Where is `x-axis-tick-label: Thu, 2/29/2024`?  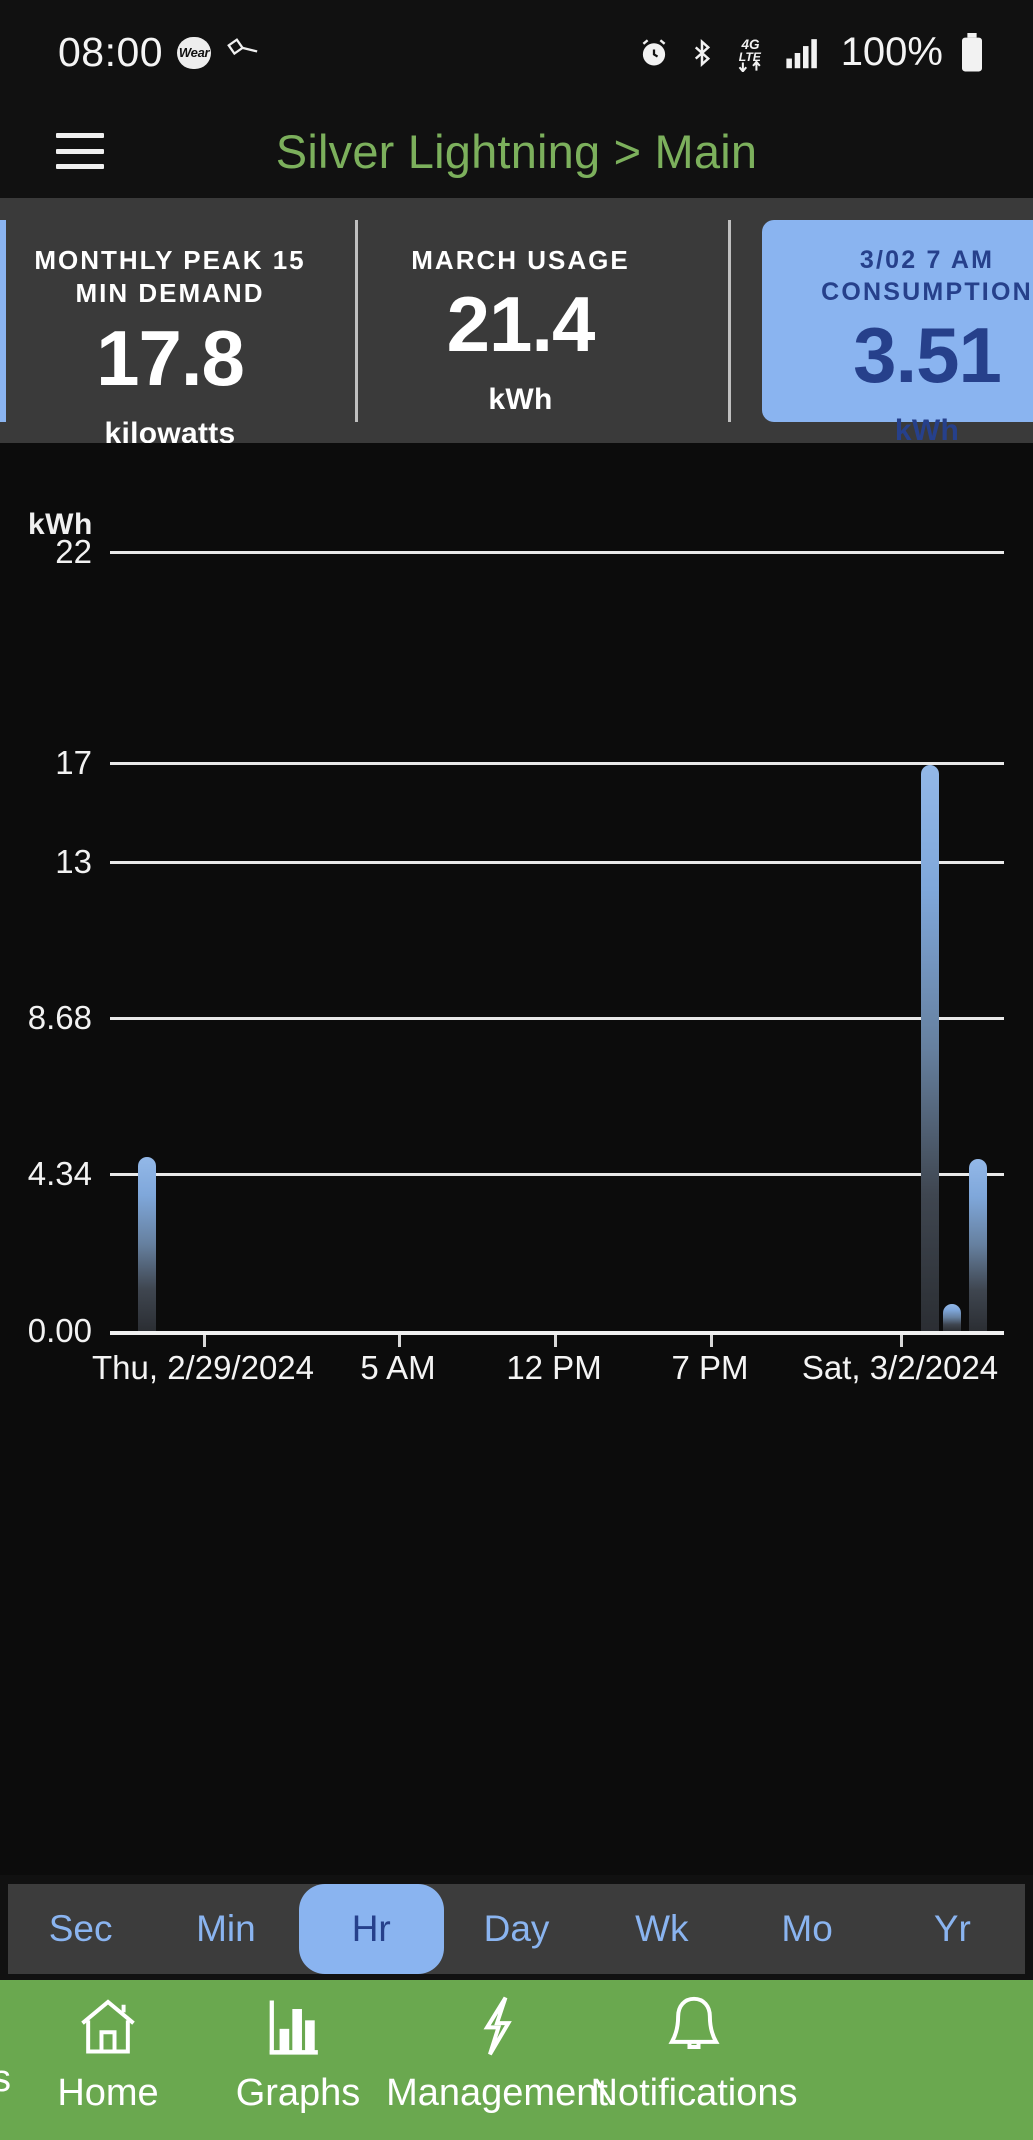
x-axis-tick-label: Thu, 2/29/2024 is located at coordinates (203, 1367).